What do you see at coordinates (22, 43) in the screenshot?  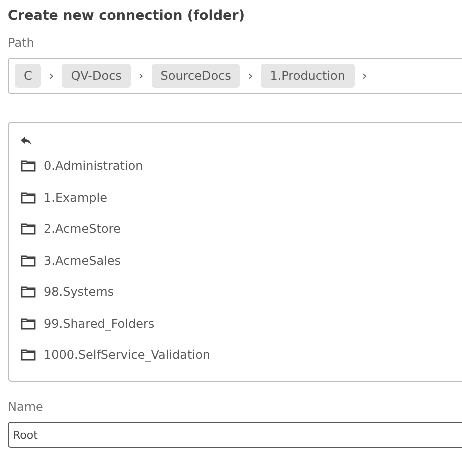 I see `path-label: Path` at bounding box center [22, 43].